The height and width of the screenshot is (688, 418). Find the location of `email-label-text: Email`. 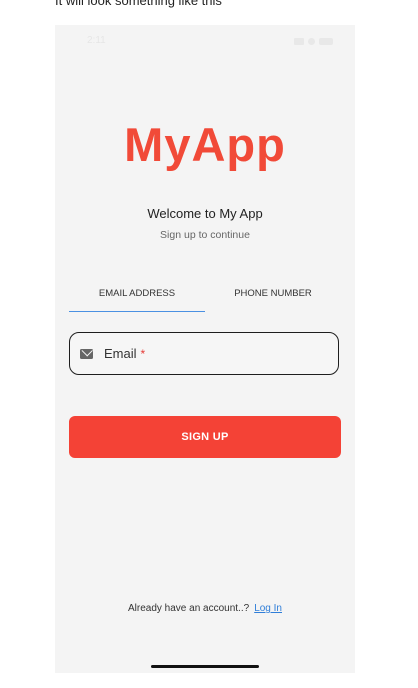

email-label-text: Email is located at coordinates (120, 353).